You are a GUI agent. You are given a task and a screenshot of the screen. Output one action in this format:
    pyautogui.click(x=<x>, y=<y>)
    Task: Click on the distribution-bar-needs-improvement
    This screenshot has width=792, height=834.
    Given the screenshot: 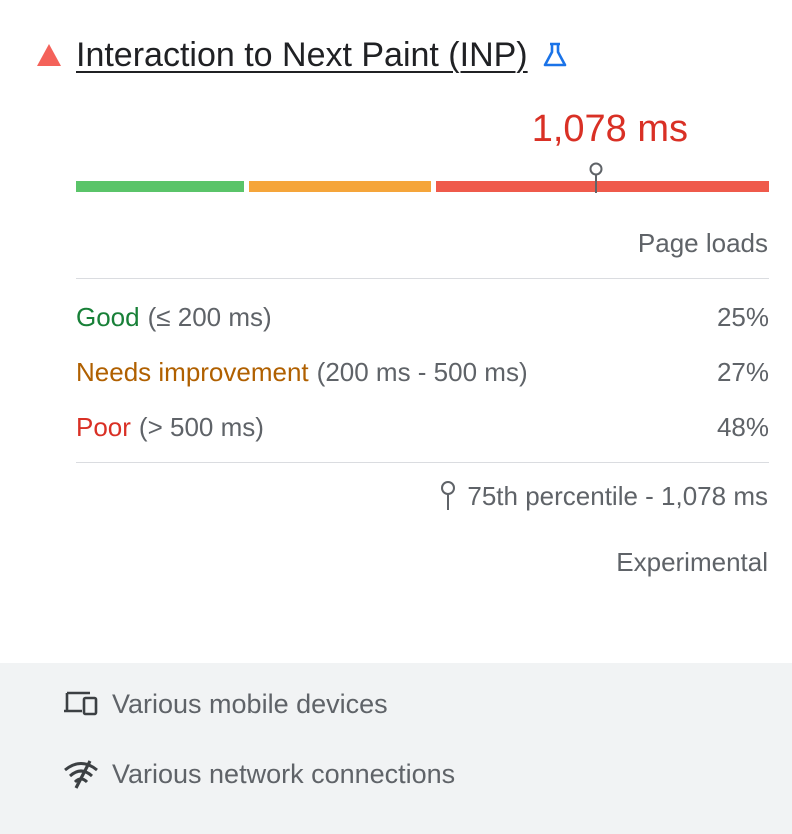 What is the action you would take?
    pyautogui.click(x=340, y=186)
    